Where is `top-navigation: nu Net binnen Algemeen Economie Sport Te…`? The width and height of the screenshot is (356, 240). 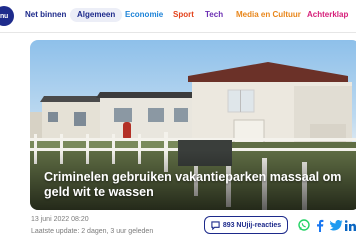
top-navigation: nu Net binnen Algemeen Economie Sport Te… is located at coordinates (178, 16).